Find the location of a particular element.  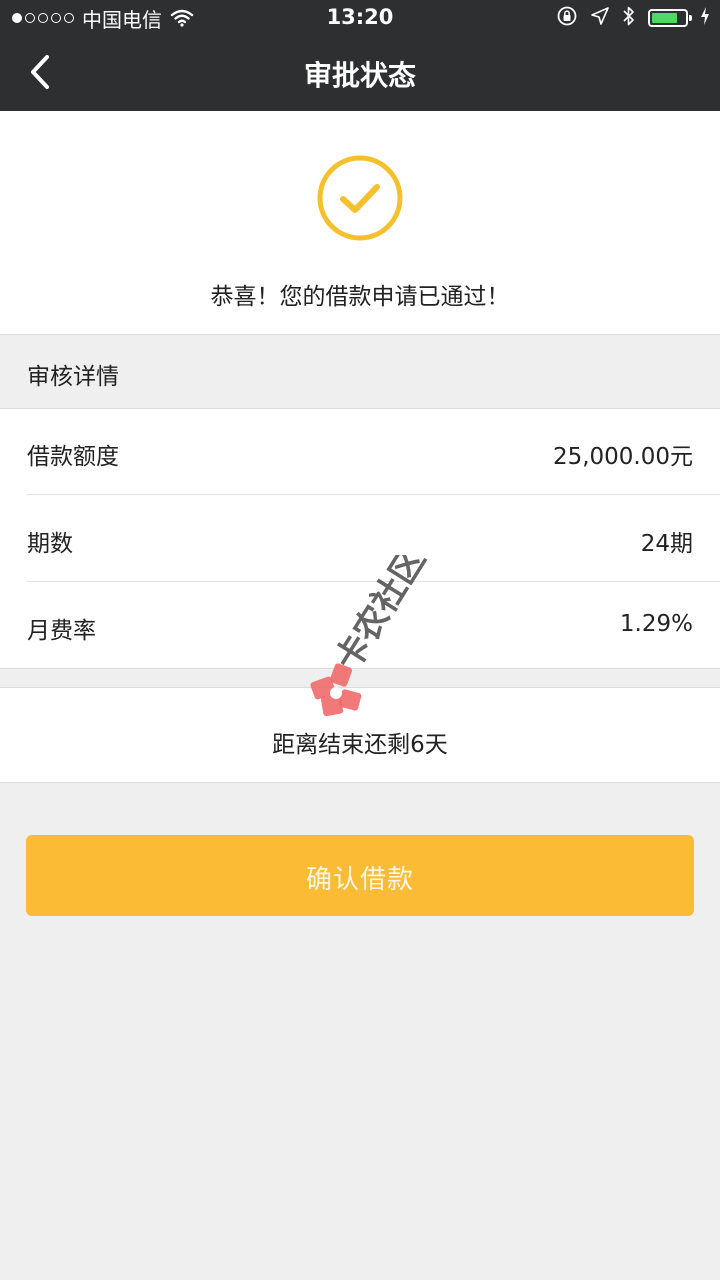

confirm-loan-button: 确认借款 is located at coordinates (360, 875).